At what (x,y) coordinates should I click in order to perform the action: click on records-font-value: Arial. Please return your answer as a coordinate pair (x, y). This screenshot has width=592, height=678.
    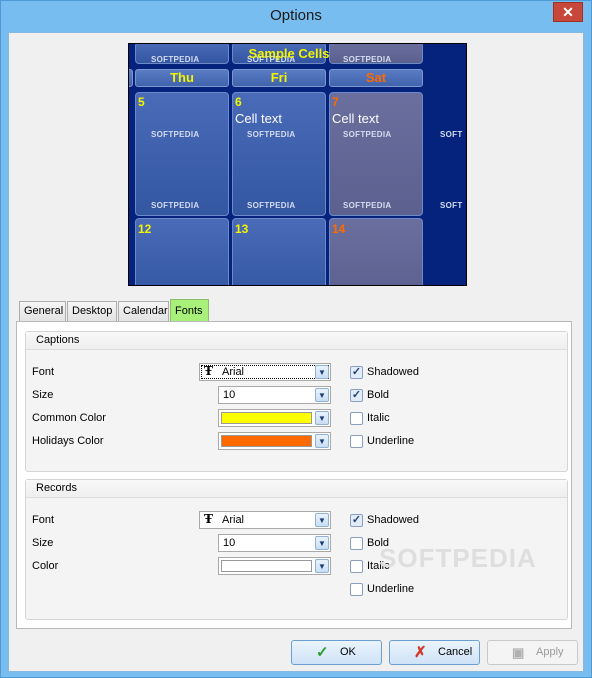
    Looking at the image, I should click on (233, 520).